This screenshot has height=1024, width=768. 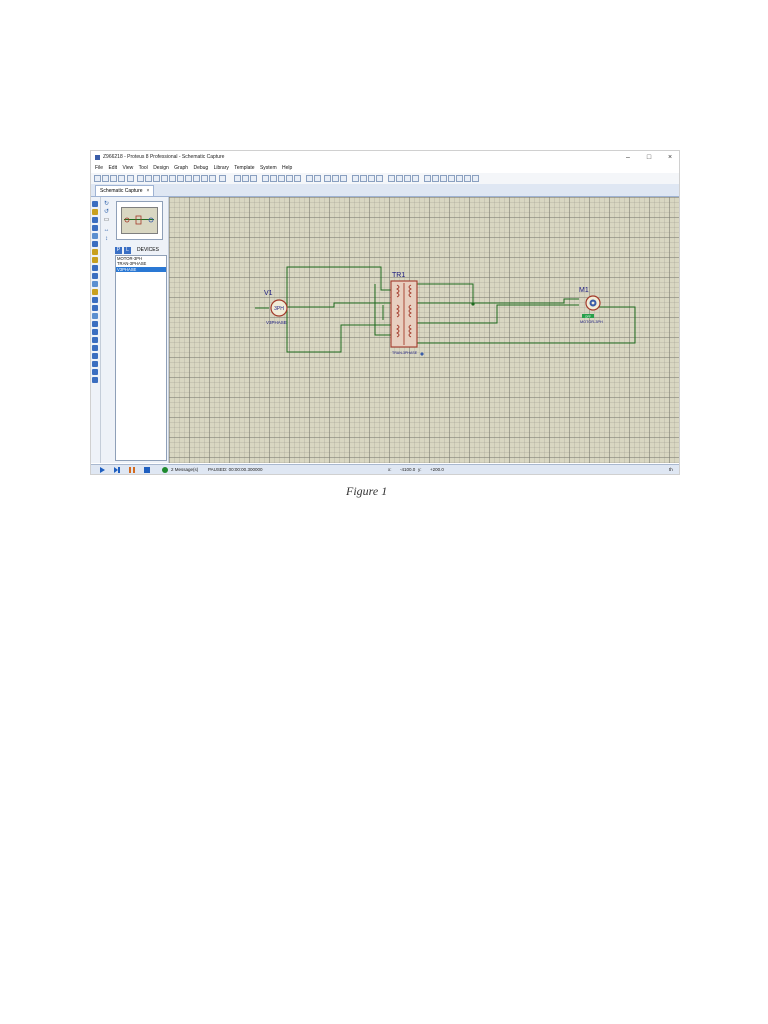 I want to click on menu-tool: Tool, so click(x=143, y=168).